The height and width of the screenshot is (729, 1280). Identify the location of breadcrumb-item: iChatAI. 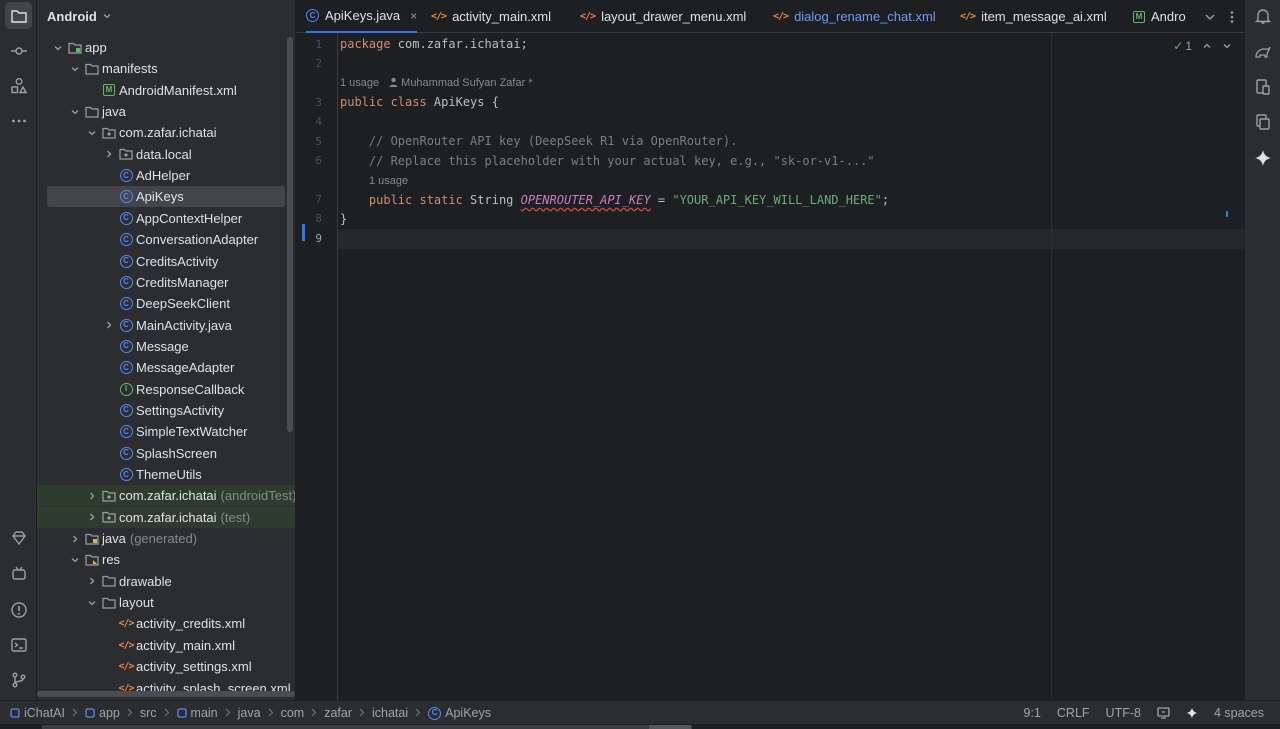
(37, 713).